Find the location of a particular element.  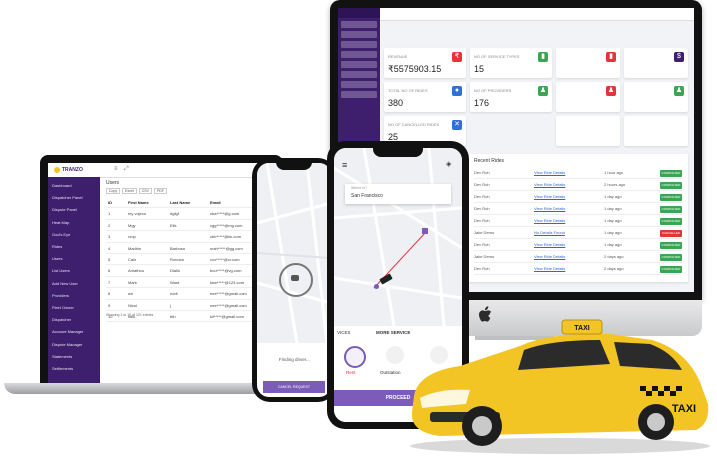

sidebar-item: Settlements is located at coordinates (62, 368).